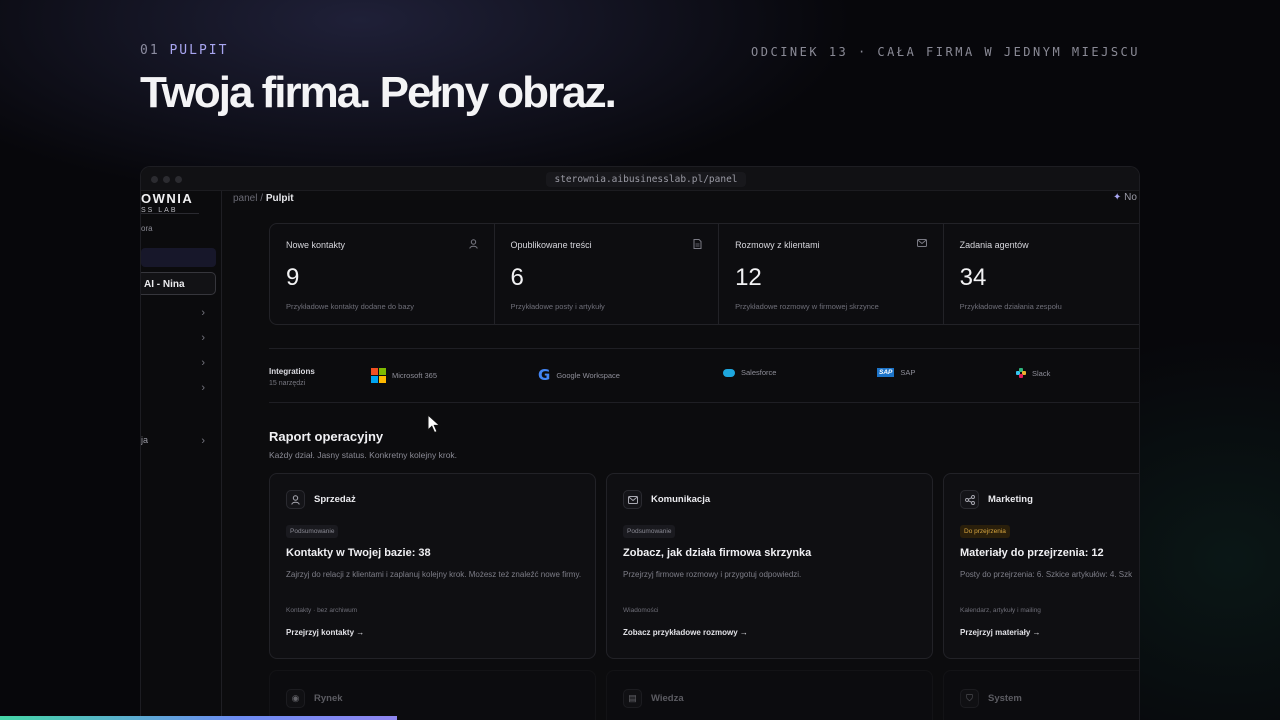  I want to click on stat-value: 34, so click(973, 277).